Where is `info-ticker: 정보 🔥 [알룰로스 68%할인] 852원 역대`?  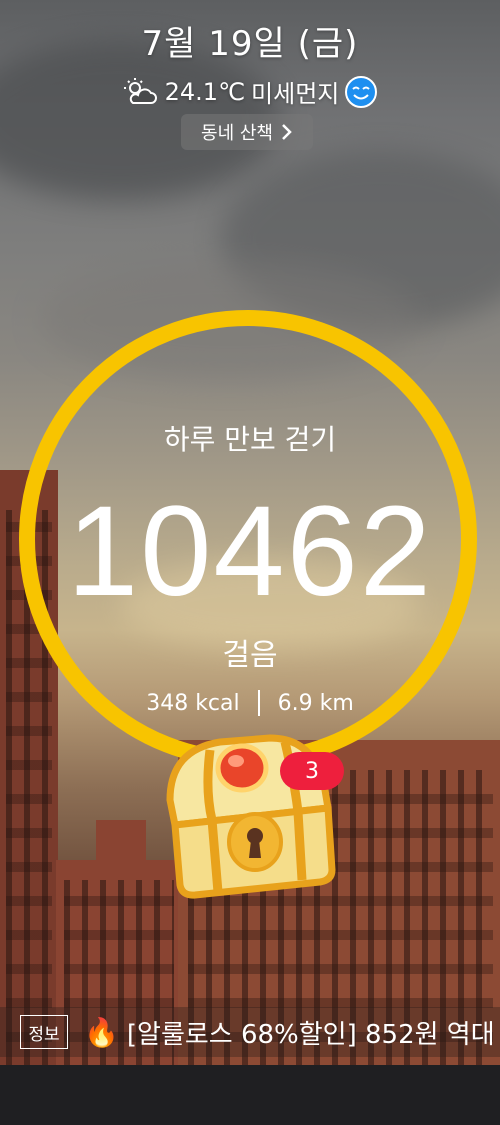
info-ticker: 정보 🔥 [알룰로스 68%할인] 852원 역대 is located at coordinates (250, 1032).